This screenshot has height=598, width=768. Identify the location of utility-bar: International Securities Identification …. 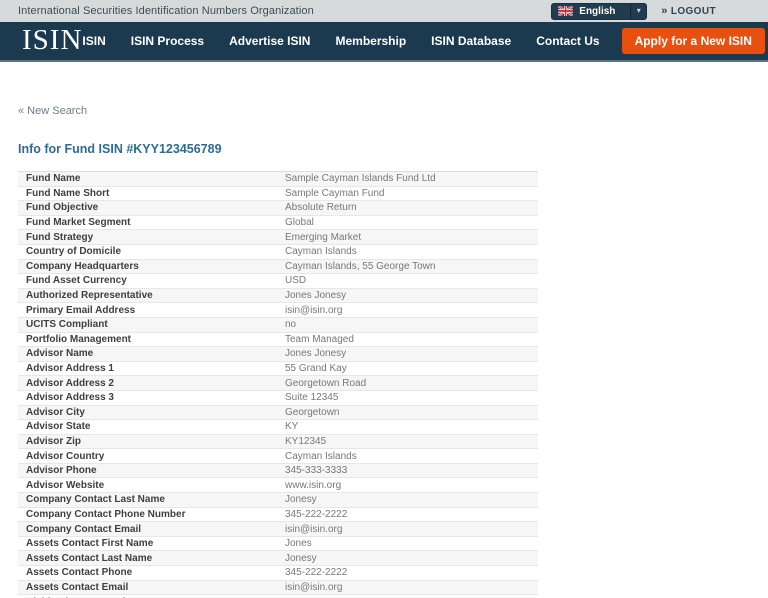
(384, 11).